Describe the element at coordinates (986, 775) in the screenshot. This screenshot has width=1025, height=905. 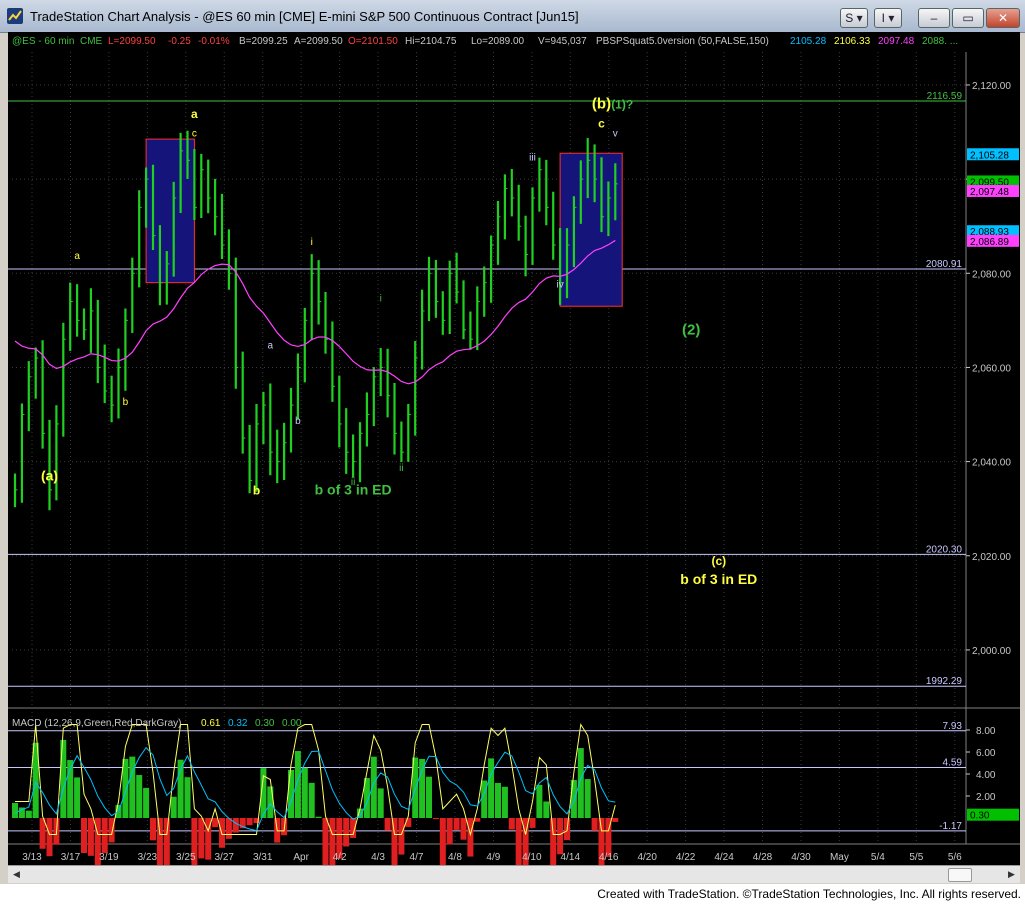
I see `macd-tick-label: 4.00` at that location.